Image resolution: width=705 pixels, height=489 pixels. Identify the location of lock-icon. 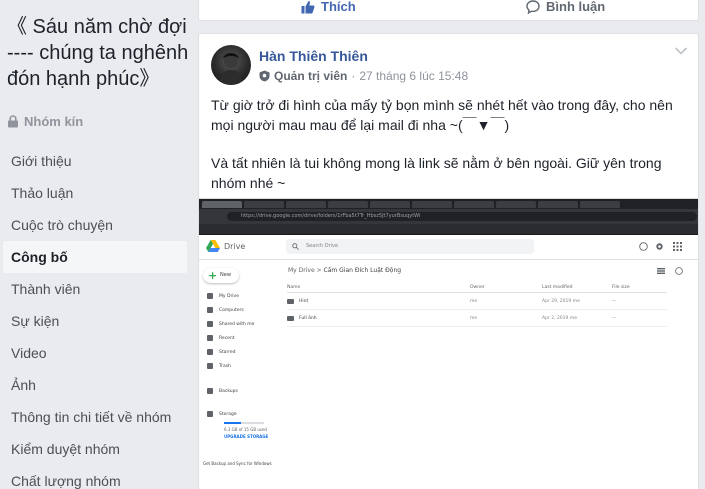
(13, 121).